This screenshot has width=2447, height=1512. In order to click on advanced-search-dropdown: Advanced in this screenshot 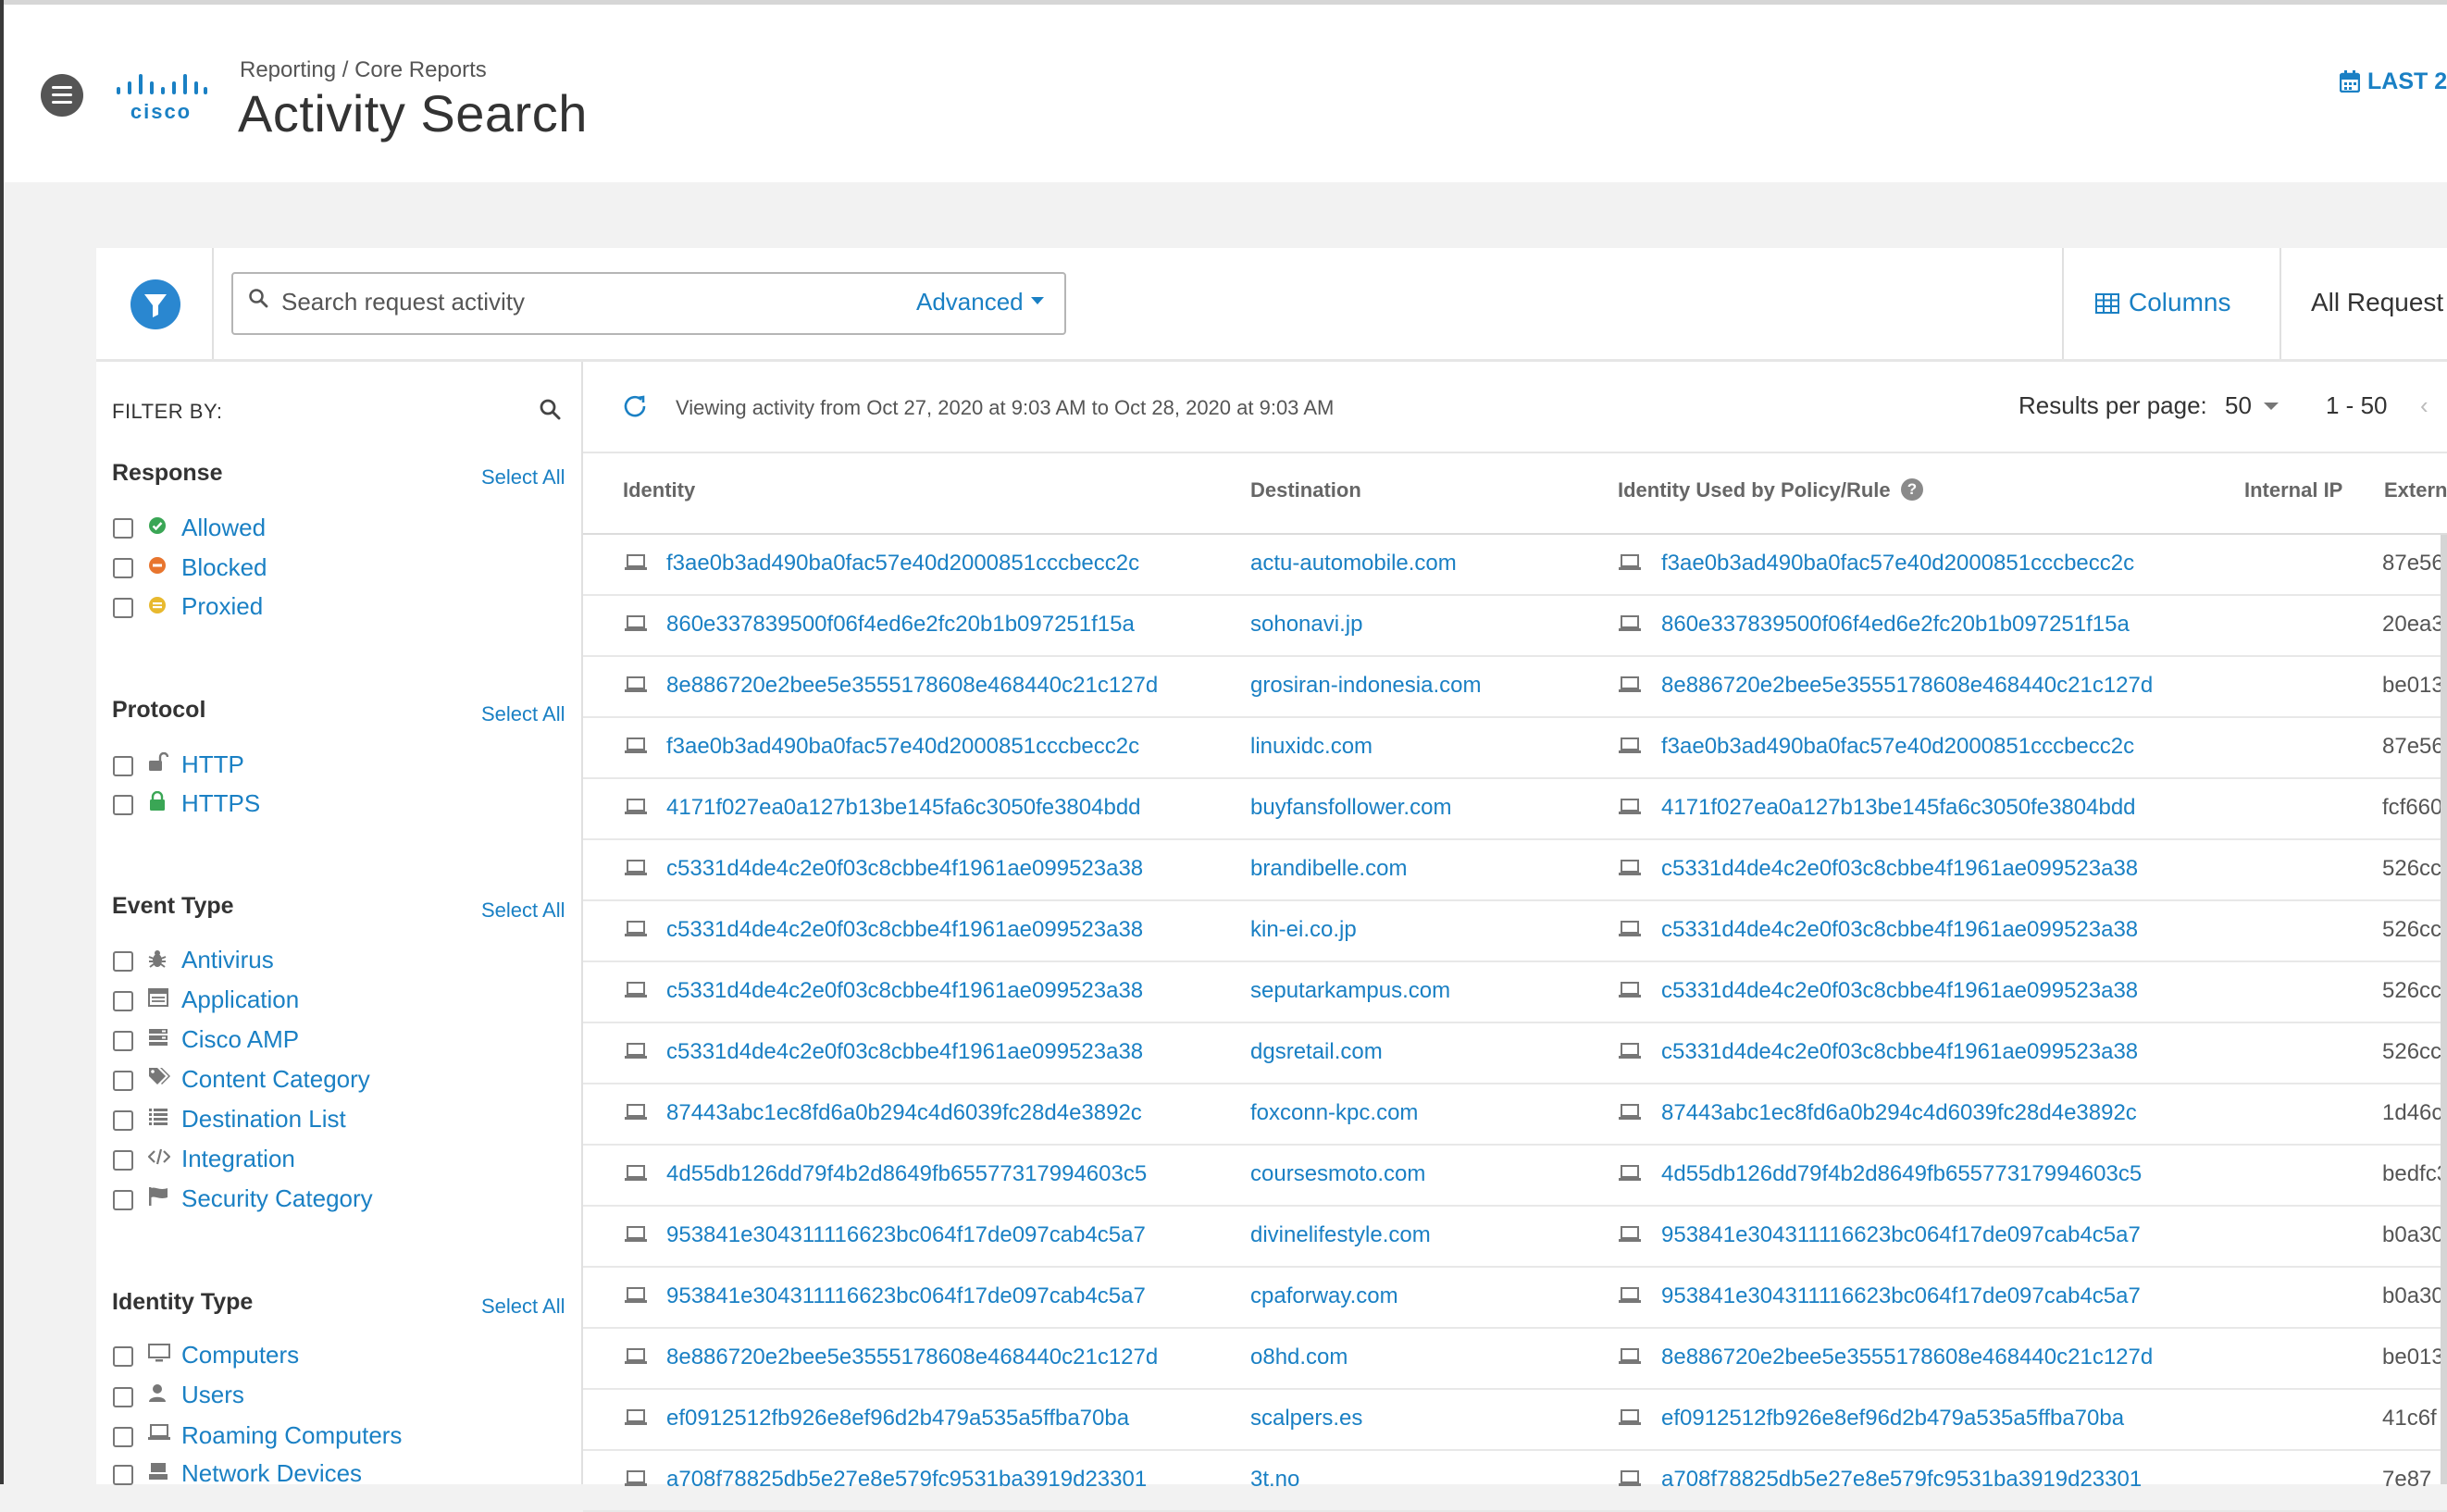, I will do `click(970, 302)`.